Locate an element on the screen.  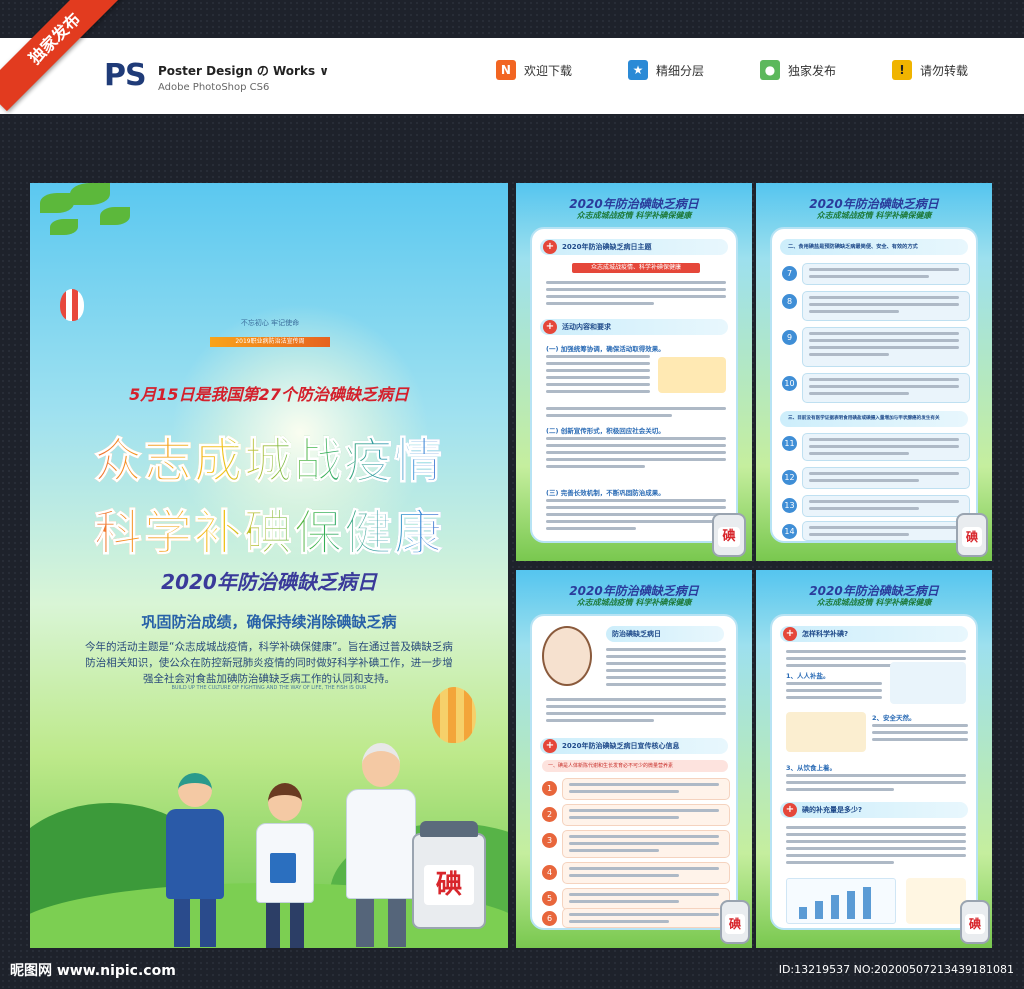
warning-icon: ! is located at coordinates (901, 70).